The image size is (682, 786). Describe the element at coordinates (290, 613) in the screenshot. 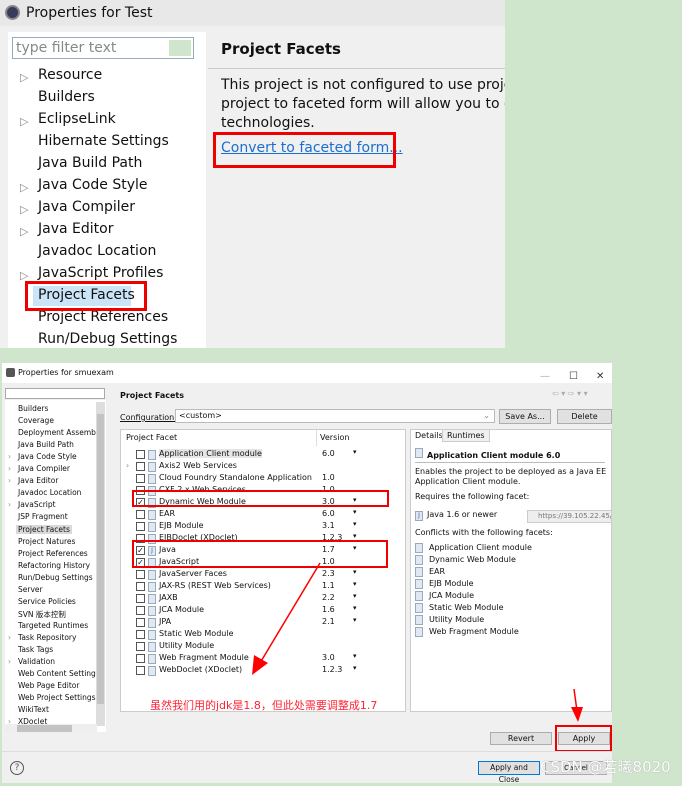

I see `annotation-arrow-line` at that location.